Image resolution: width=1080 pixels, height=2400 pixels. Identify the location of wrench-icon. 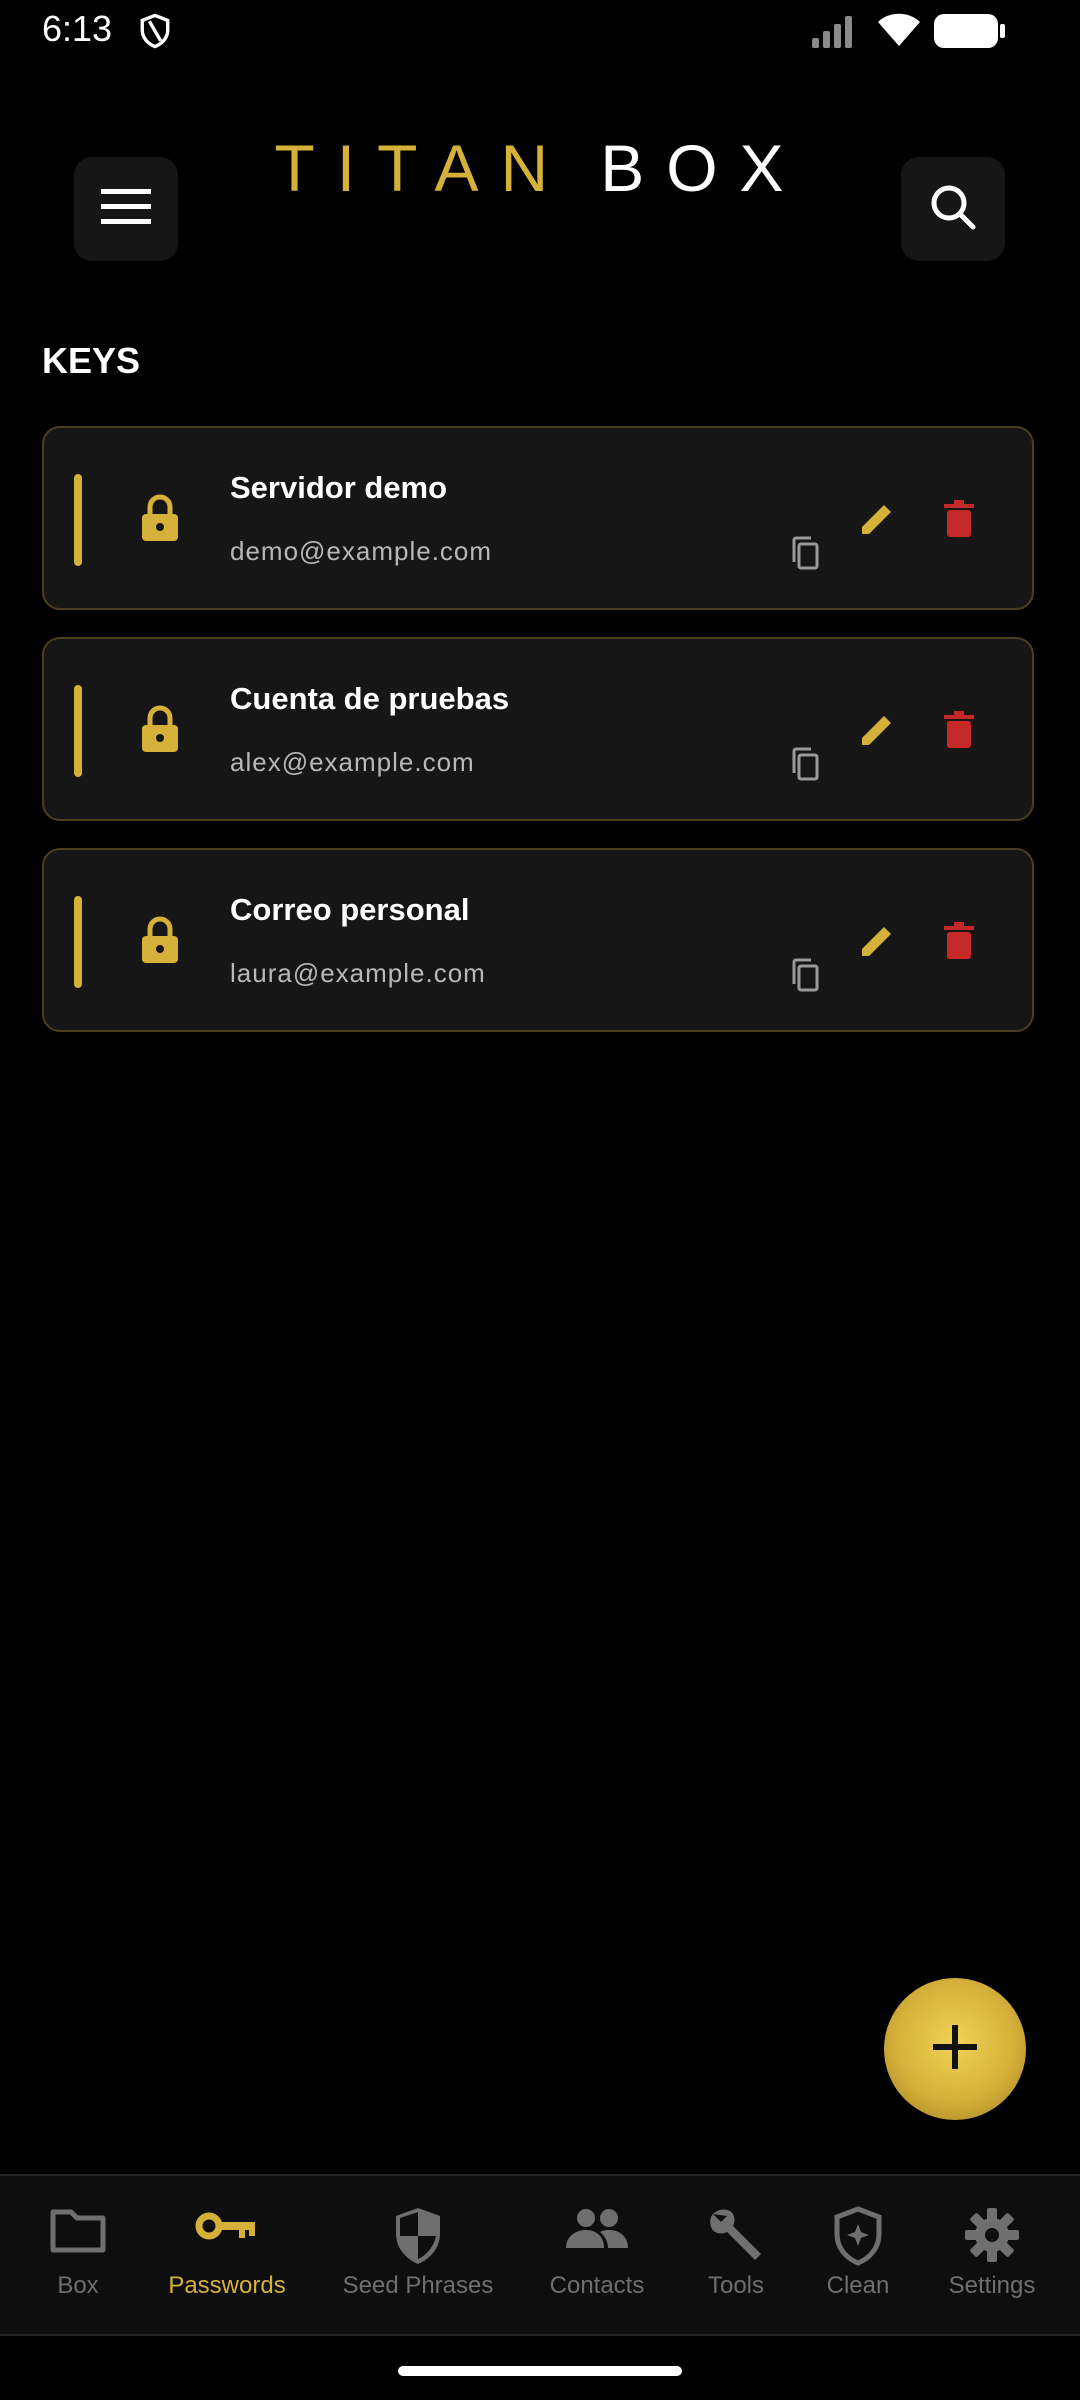
(736, 2237).